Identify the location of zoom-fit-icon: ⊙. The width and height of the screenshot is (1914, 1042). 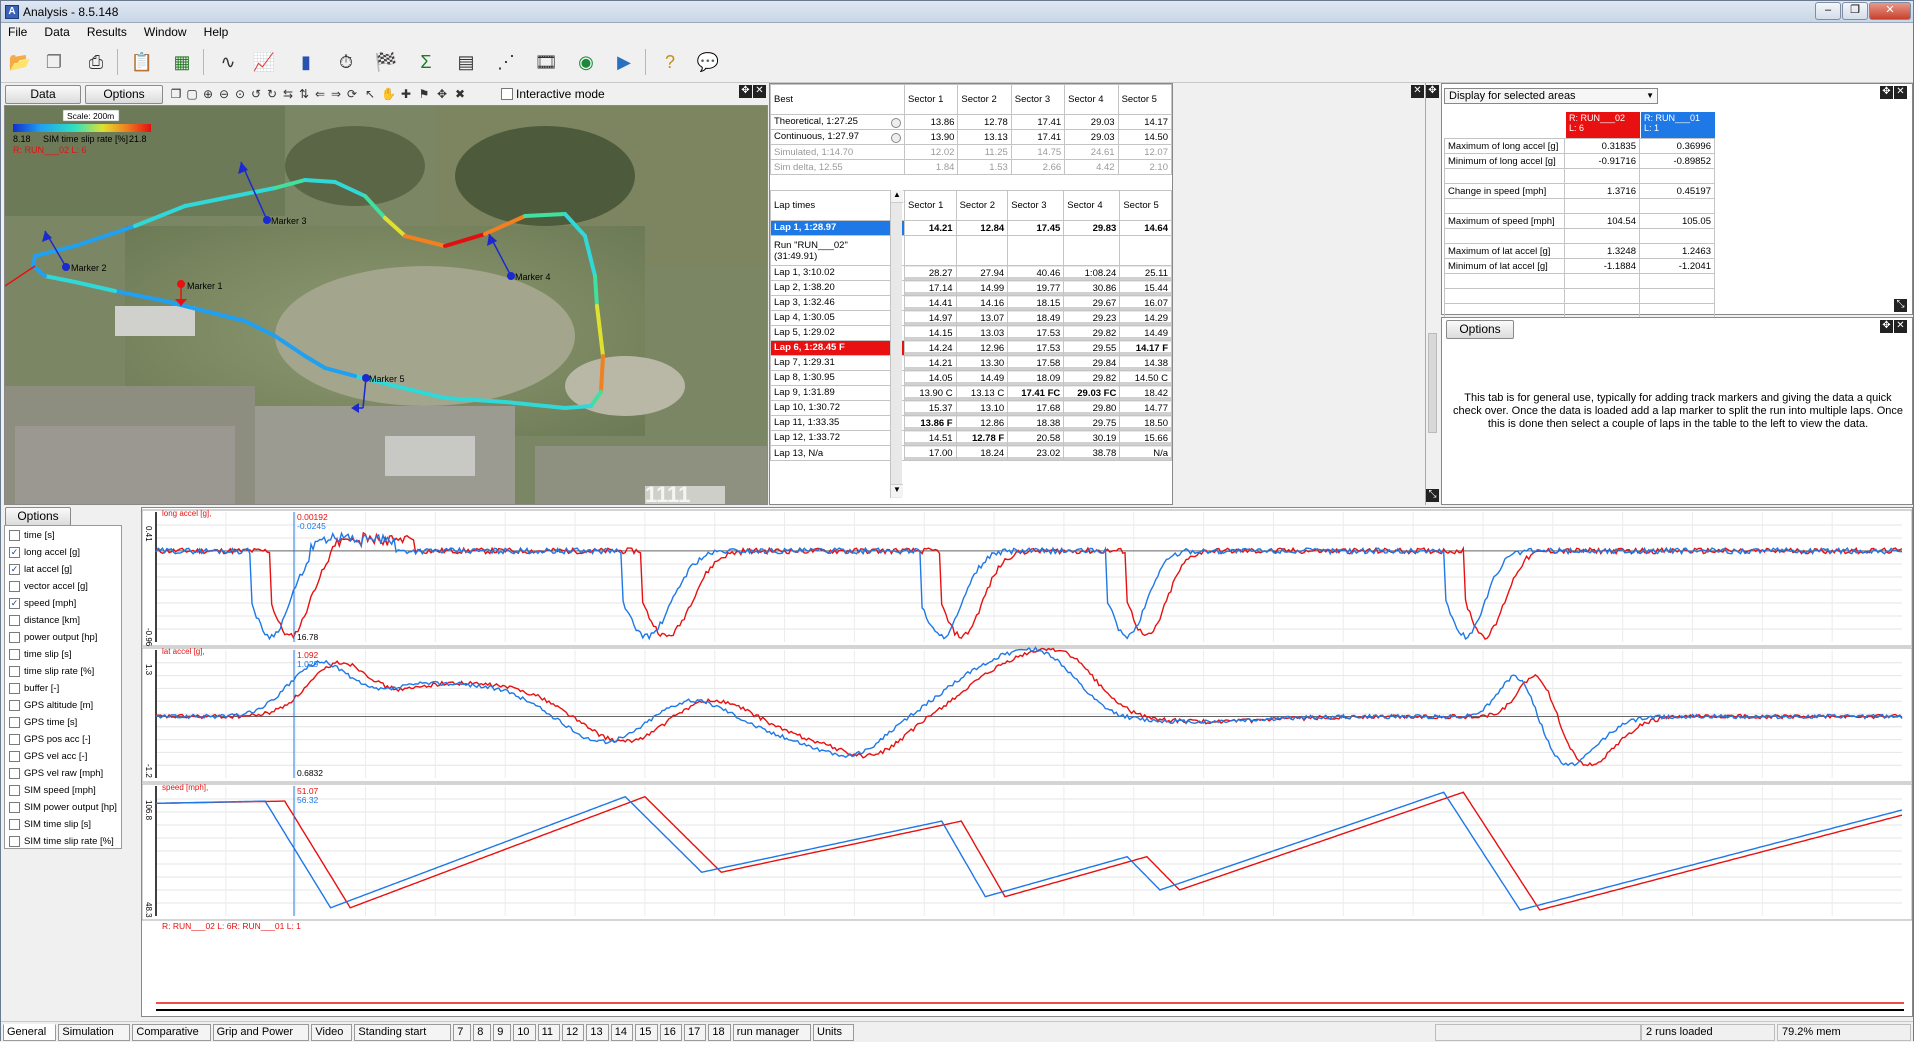
(240, 94).